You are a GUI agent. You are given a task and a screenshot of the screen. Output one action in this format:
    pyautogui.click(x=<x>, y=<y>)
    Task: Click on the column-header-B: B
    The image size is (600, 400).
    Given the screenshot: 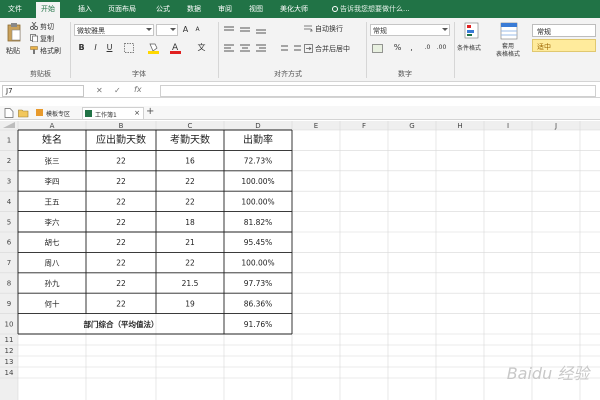 What is the action you would take?
    pyautogui.click(x=121, y=126)
    